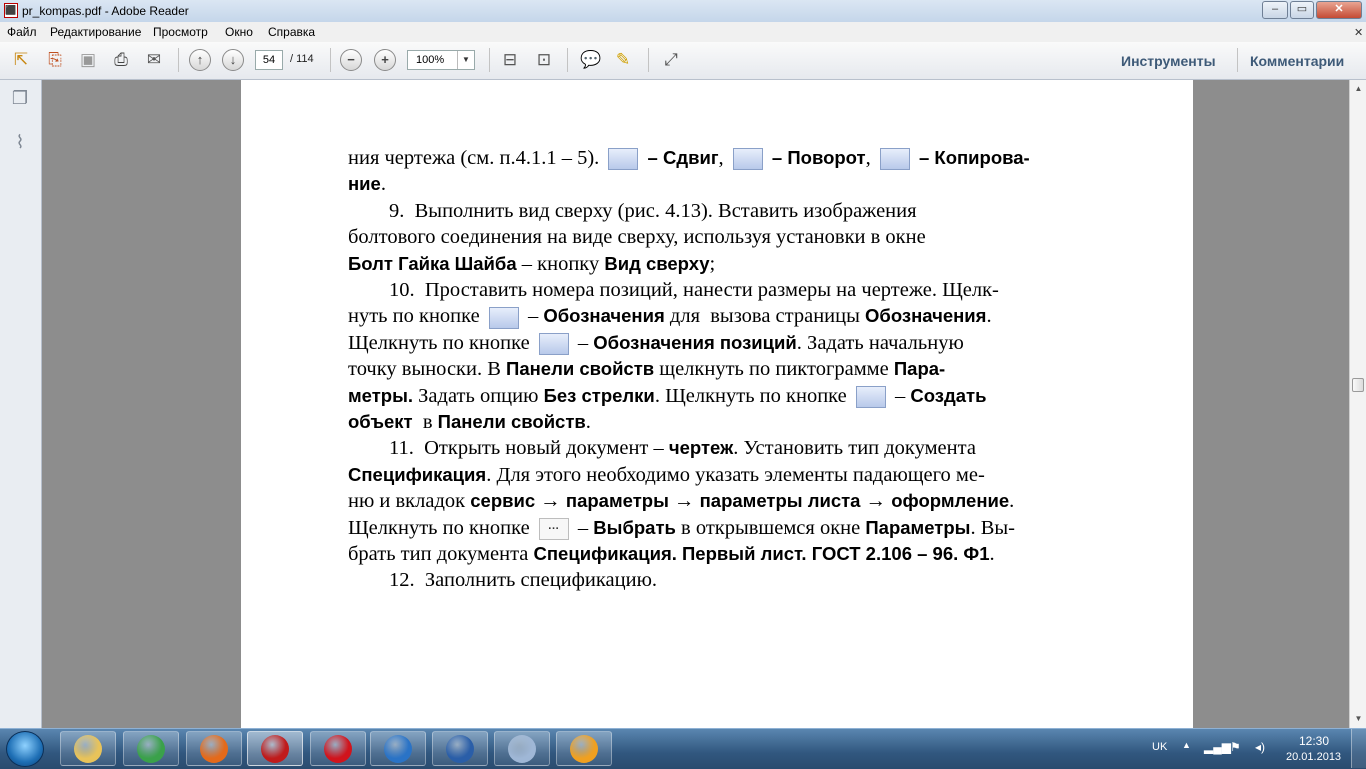 Image resolution: width=1366 pixels, height=769 pixels. What do you see at coordinates (1260, 747) in the screenshot?
I see `volume-icon: ◂)` at bounding box center [1260, 747].